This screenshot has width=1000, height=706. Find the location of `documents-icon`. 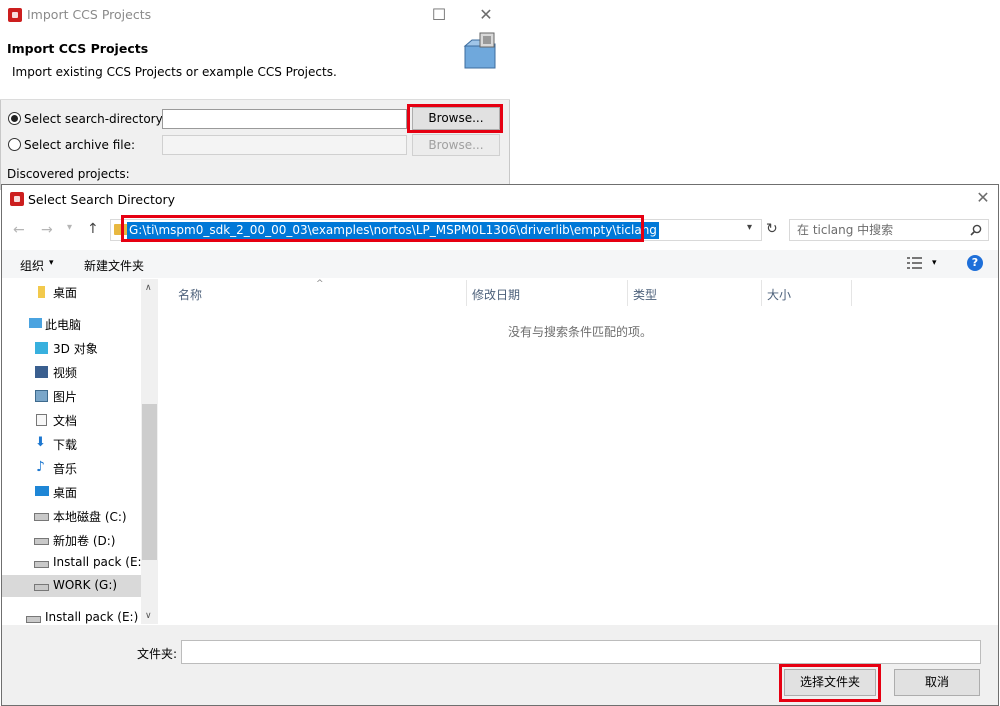

documents-icon is located at coordinates (41, 420).